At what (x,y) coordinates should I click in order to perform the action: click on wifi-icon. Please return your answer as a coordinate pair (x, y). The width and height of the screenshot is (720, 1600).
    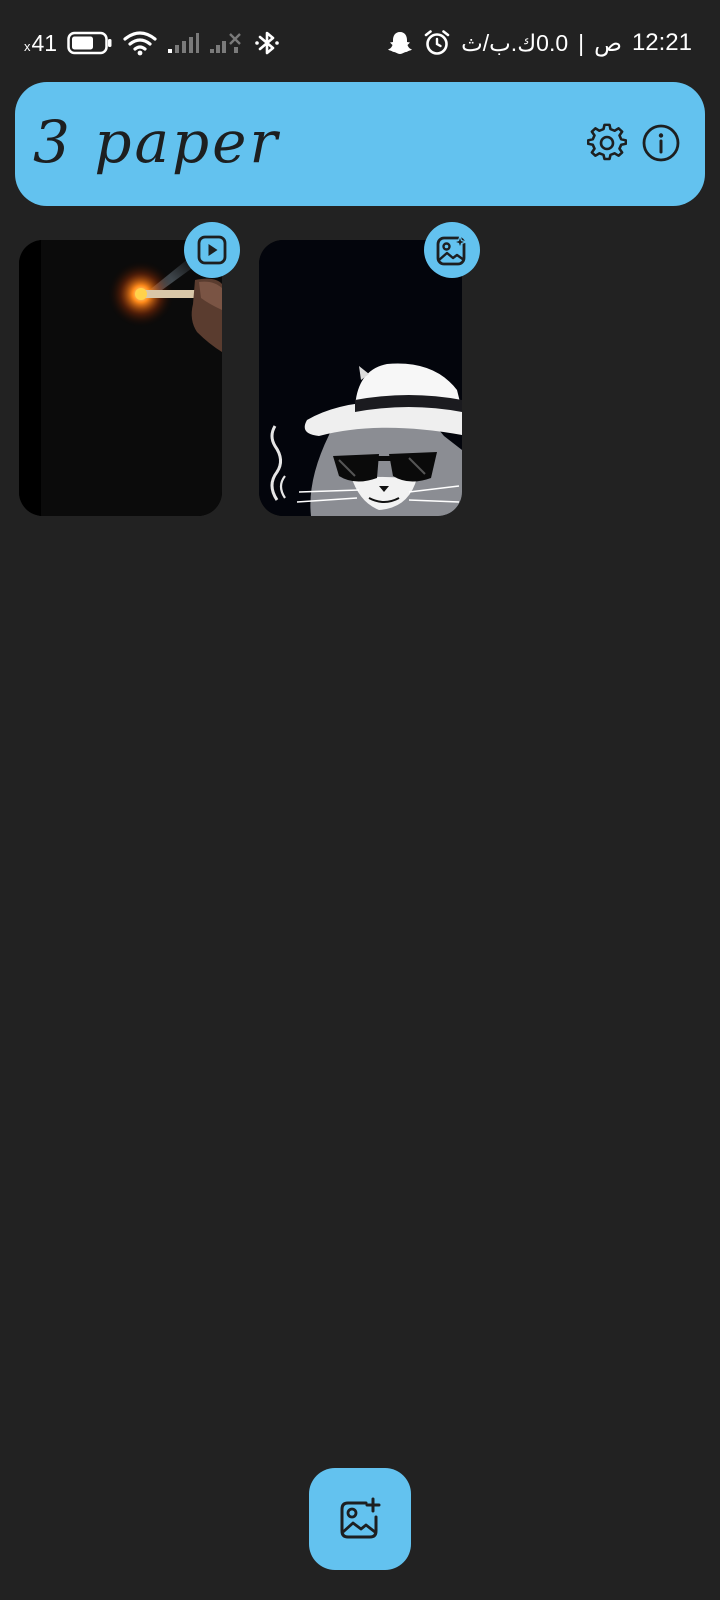
    Looking at the image, I should click on (140, 43).